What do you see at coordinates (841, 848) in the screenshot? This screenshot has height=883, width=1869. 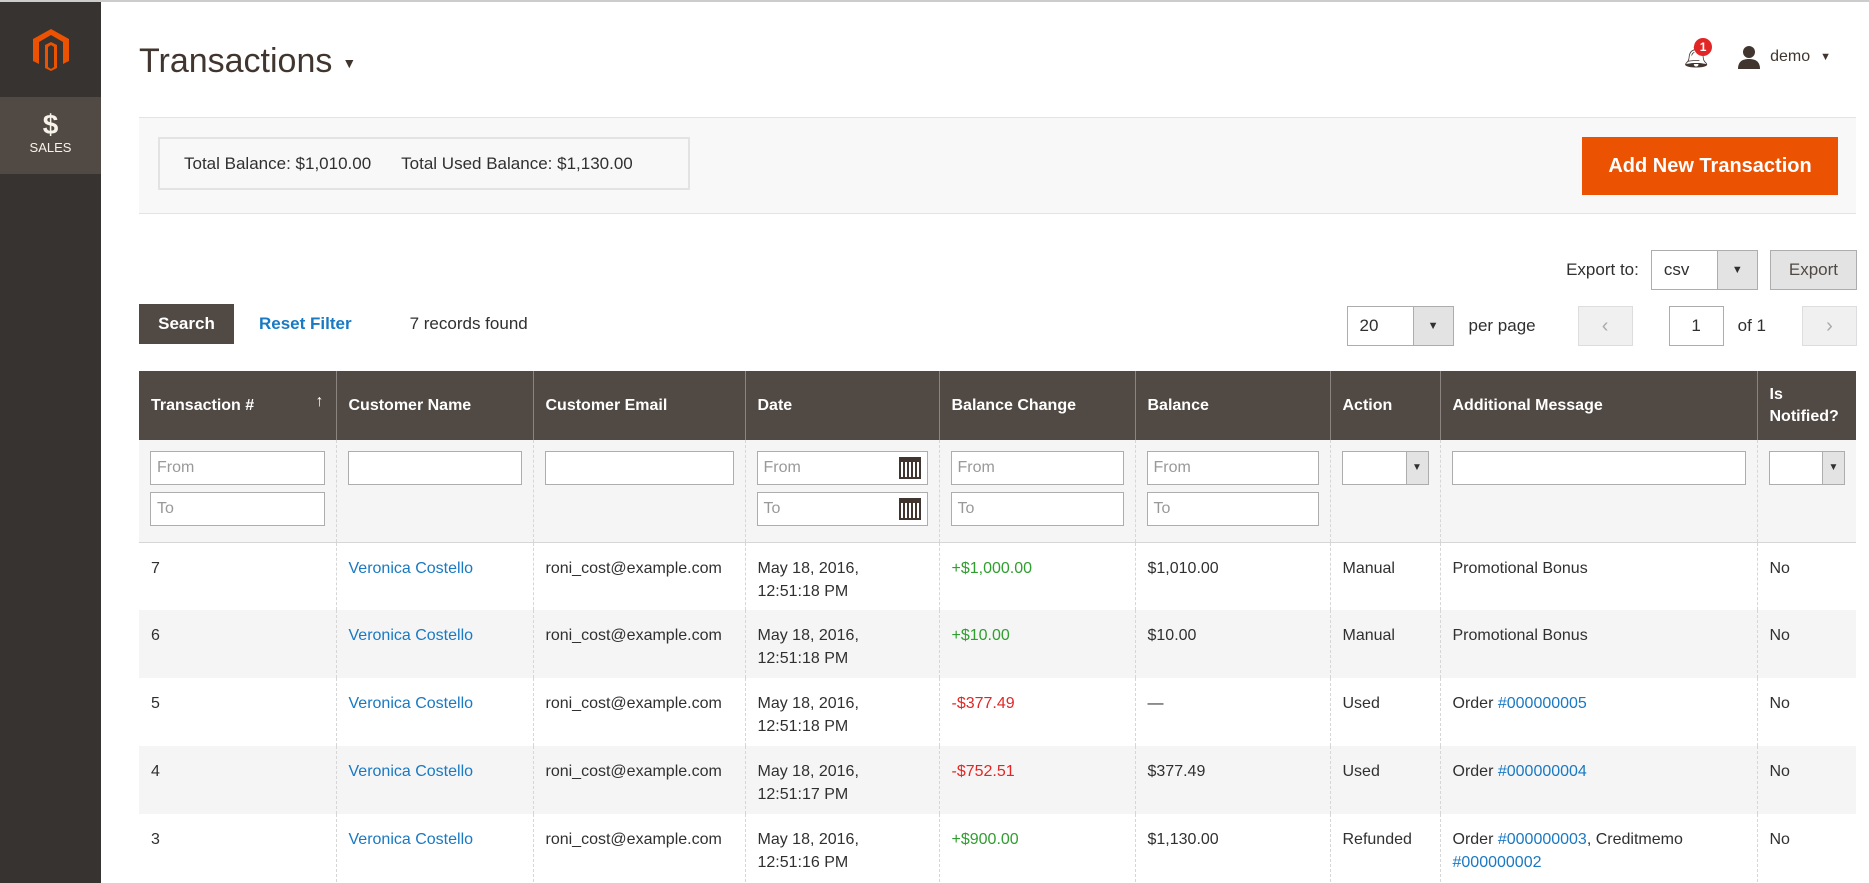 I see `date: May 18, 2016, 12:51:16 PM` at bounding box center [841, 848].